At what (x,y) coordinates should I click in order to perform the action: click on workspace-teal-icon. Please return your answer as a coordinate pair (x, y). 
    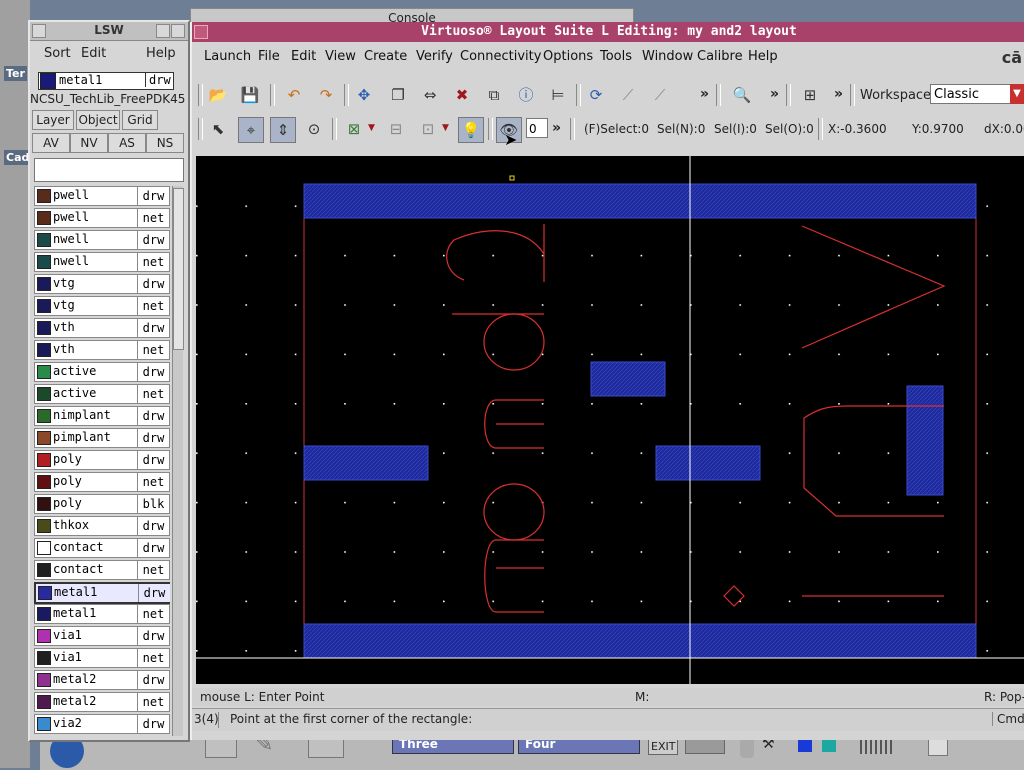
    Looking at the image, I should click on (829, 745).